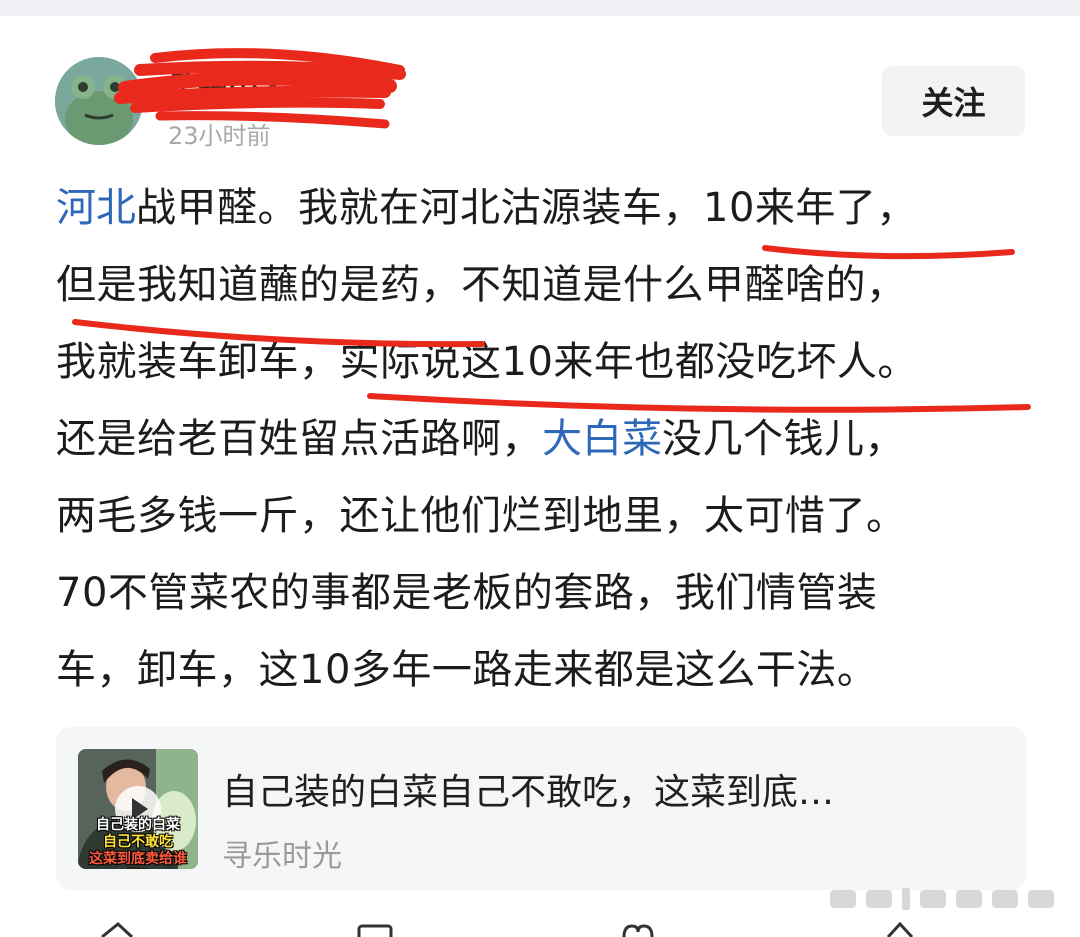 The height and width of the screenshot is (937, 1080). I want to click on share-icon, so click(118, 928).